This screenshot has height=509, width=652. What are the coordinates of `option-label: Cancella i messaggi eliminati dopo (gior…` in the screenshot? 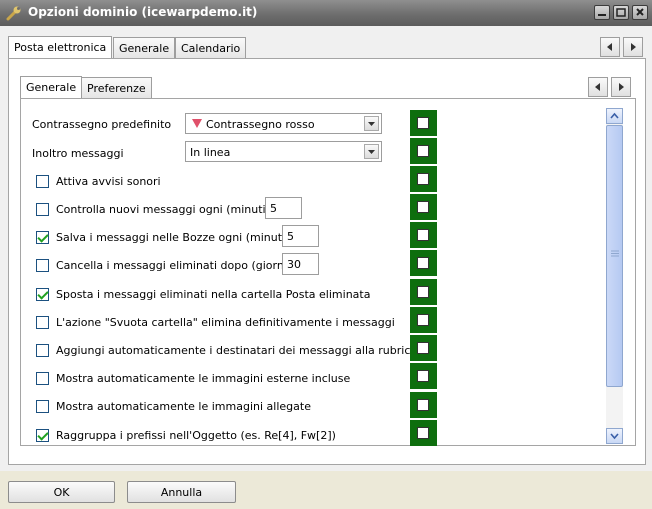 It's located at (174, 265).